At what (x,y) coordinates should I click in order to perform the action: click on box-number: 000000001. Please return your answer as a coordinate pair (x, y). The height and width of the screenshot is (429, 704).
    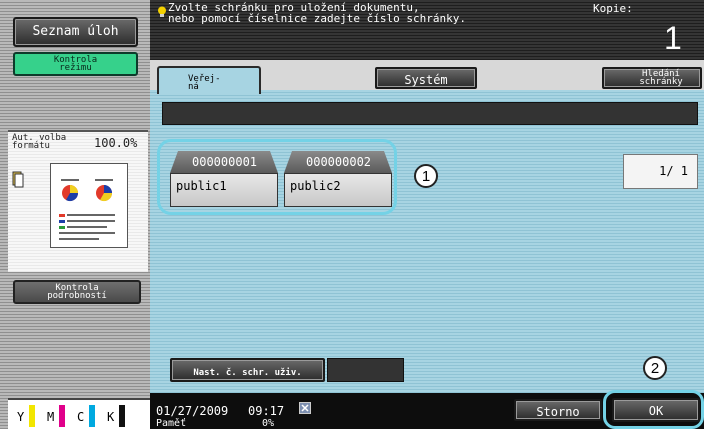
    Looking at the image, I should click on (225, 162).